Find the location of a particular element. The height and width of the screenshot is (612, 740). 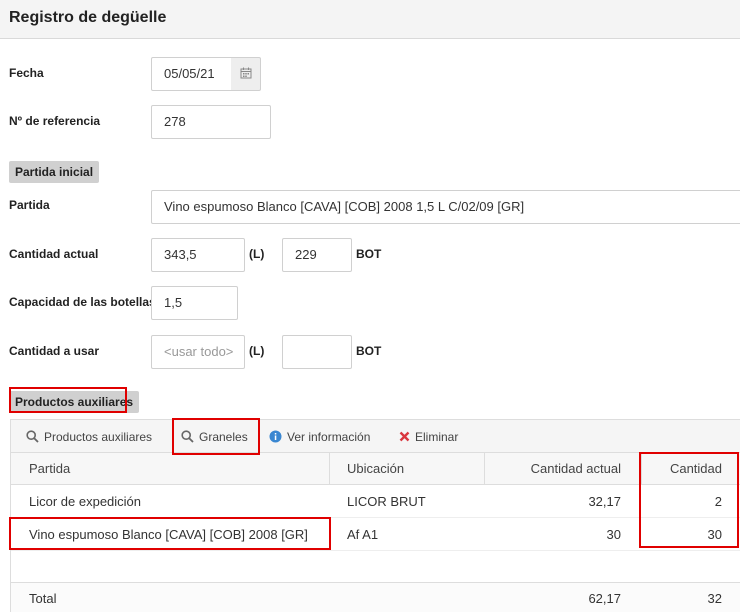

referencia-input: 278 is located at coordinates (211, 122).